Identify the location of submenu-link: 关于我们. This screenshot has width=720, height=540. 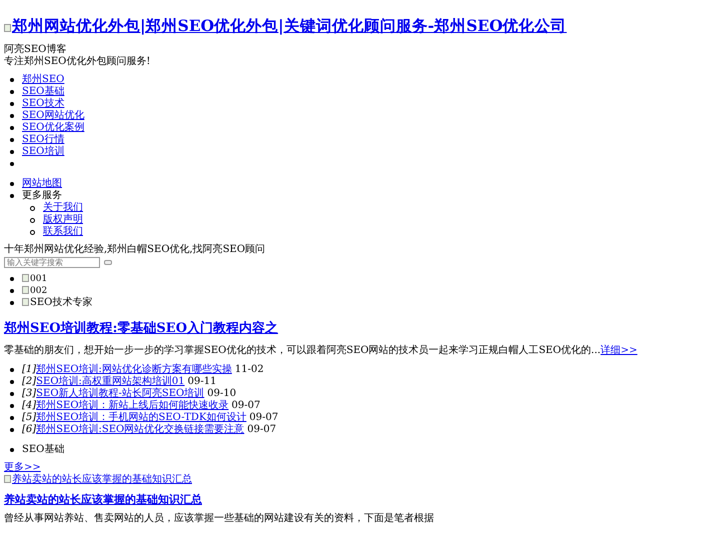
(63, 208).